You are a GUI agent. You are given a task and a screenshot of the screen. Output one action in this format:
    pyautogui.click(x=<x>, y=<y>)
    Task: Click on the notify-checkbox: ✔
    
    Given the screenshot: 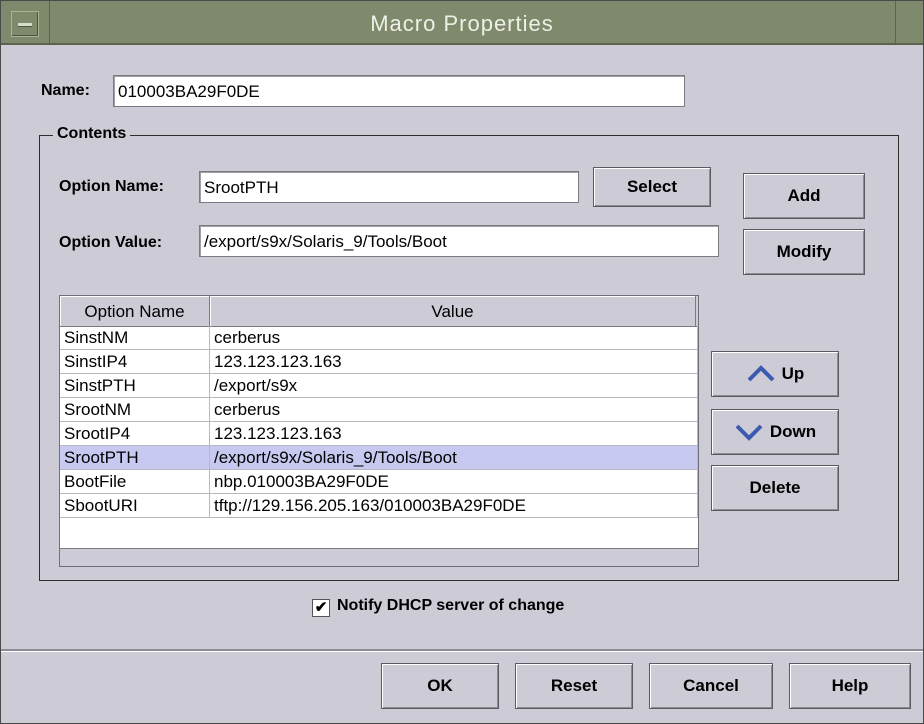 What is the action you would take?
    pyautogui.click(x=321, y=608)
    